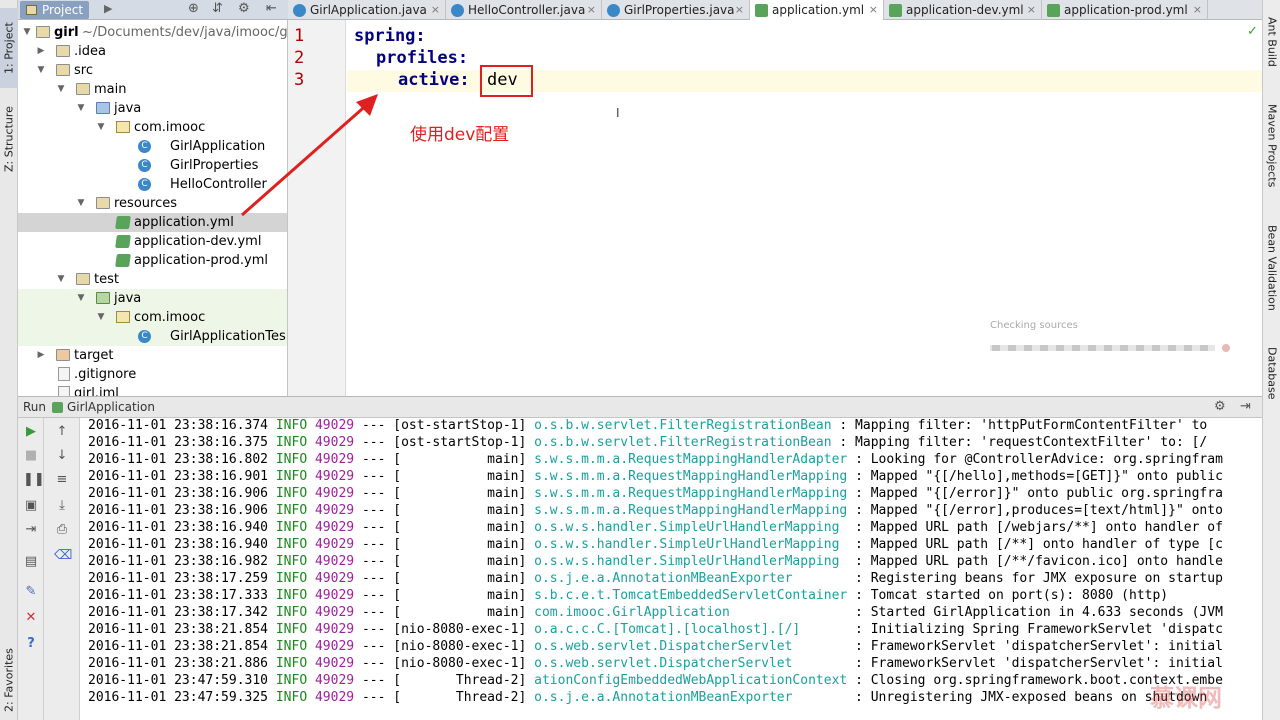  Describe the element at coordinates (31, 432) in the screenshot. I see `rerun-icon: ▶` at that location.